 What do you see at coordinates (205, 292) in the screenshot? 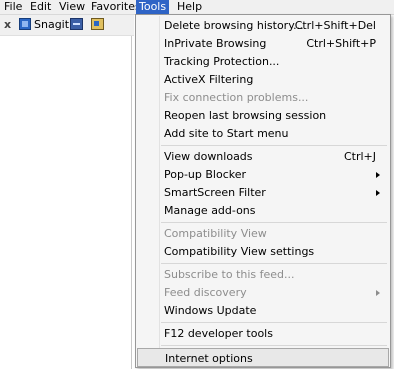
I see `menu-item-label: Feed discovery` at bounding box center [205, 292].